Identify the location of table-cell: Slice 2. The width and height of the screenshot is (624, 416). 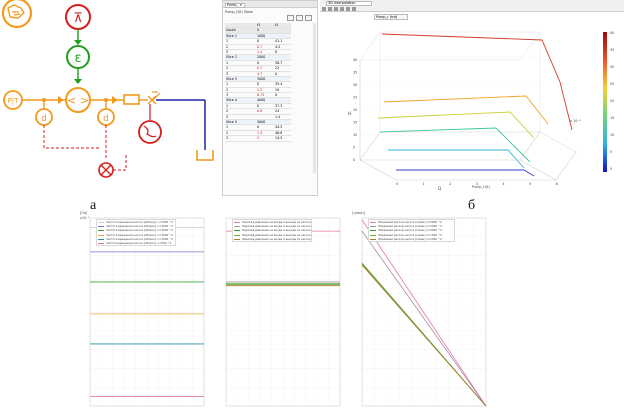
(231, 57).